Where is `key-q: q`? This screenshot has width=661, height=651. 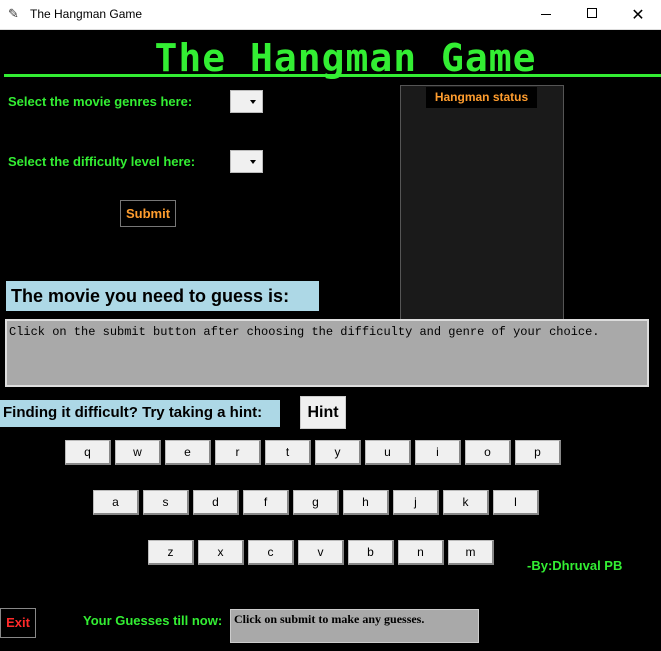 key-q: q is located at coordinates (88, 452).